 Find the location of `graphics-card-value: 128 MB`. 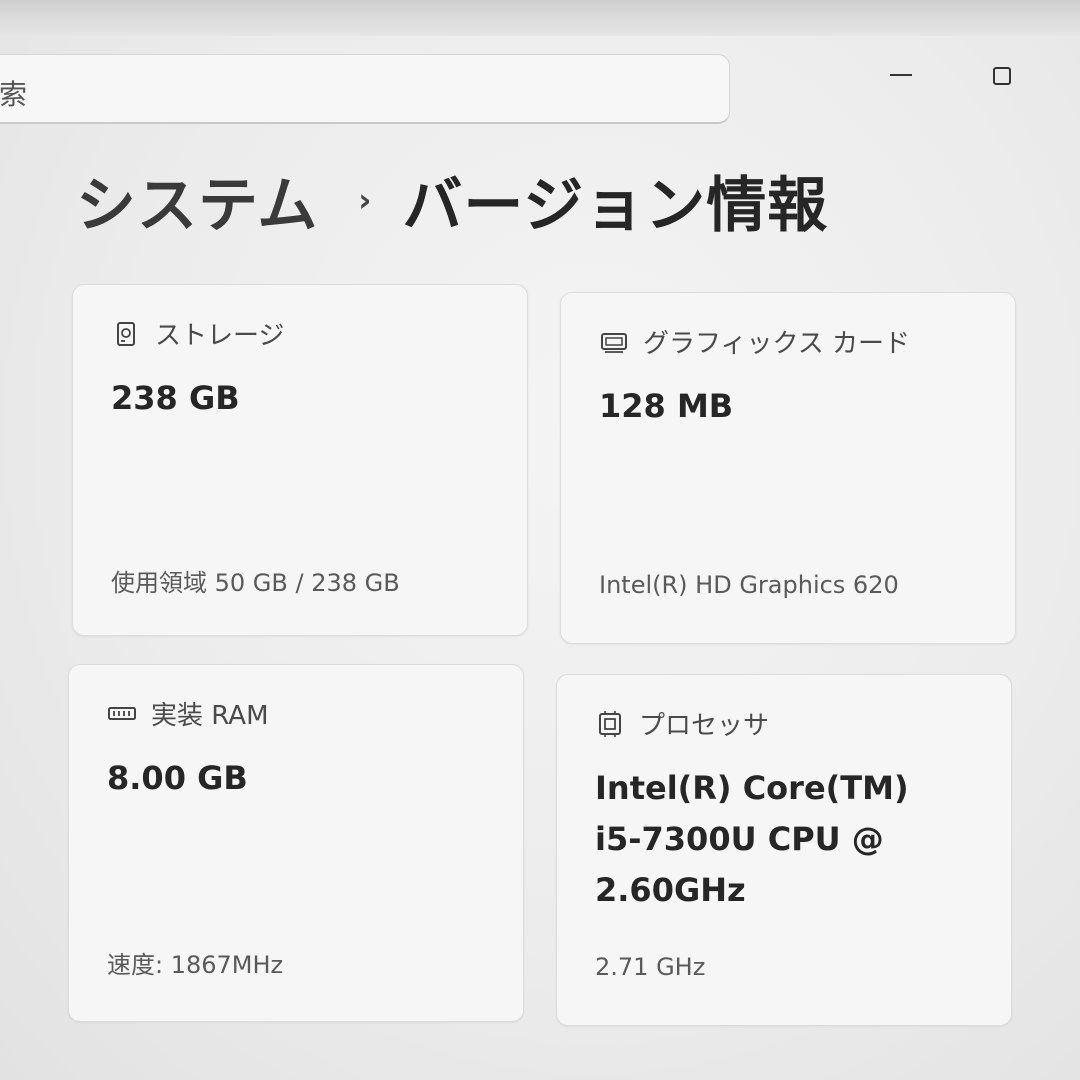

graphics-card-value: 128 MB is located at coordinates (666, 406).